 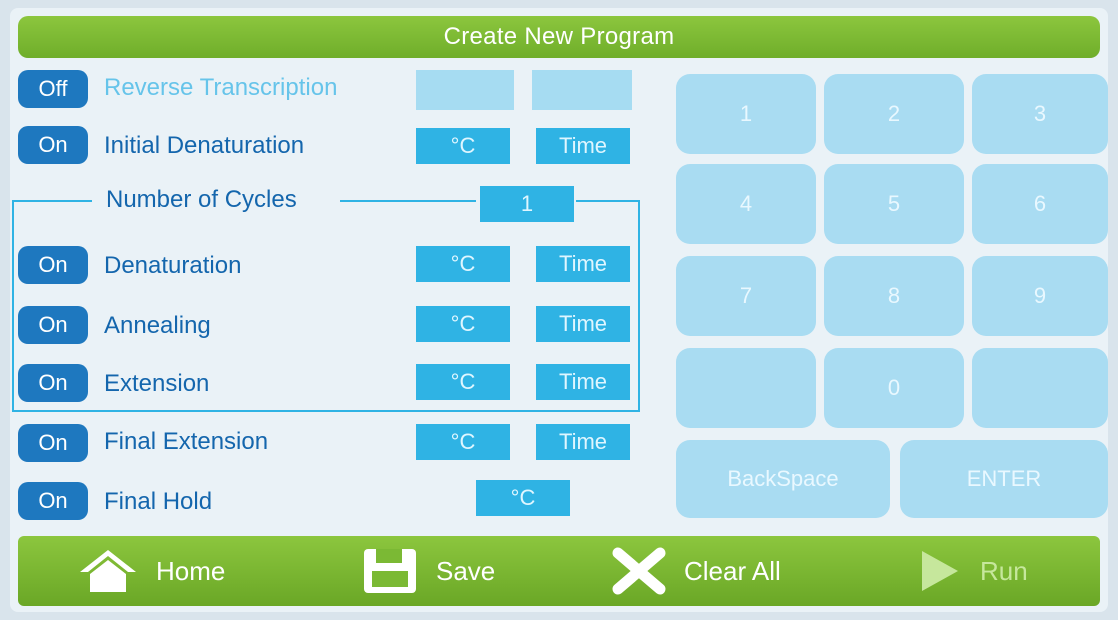 I want to click on page-title: Create New Program, so click(x=559, y=37).